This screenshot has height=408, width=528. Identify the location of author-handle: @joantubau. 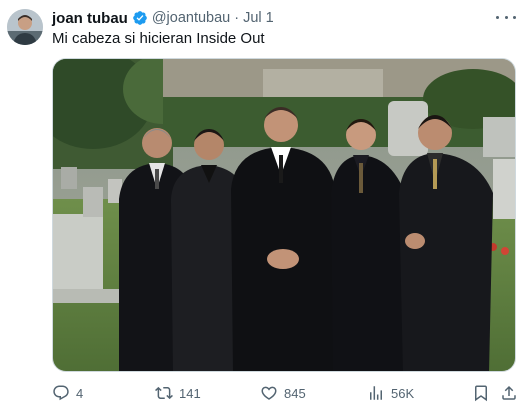
(191, 18).